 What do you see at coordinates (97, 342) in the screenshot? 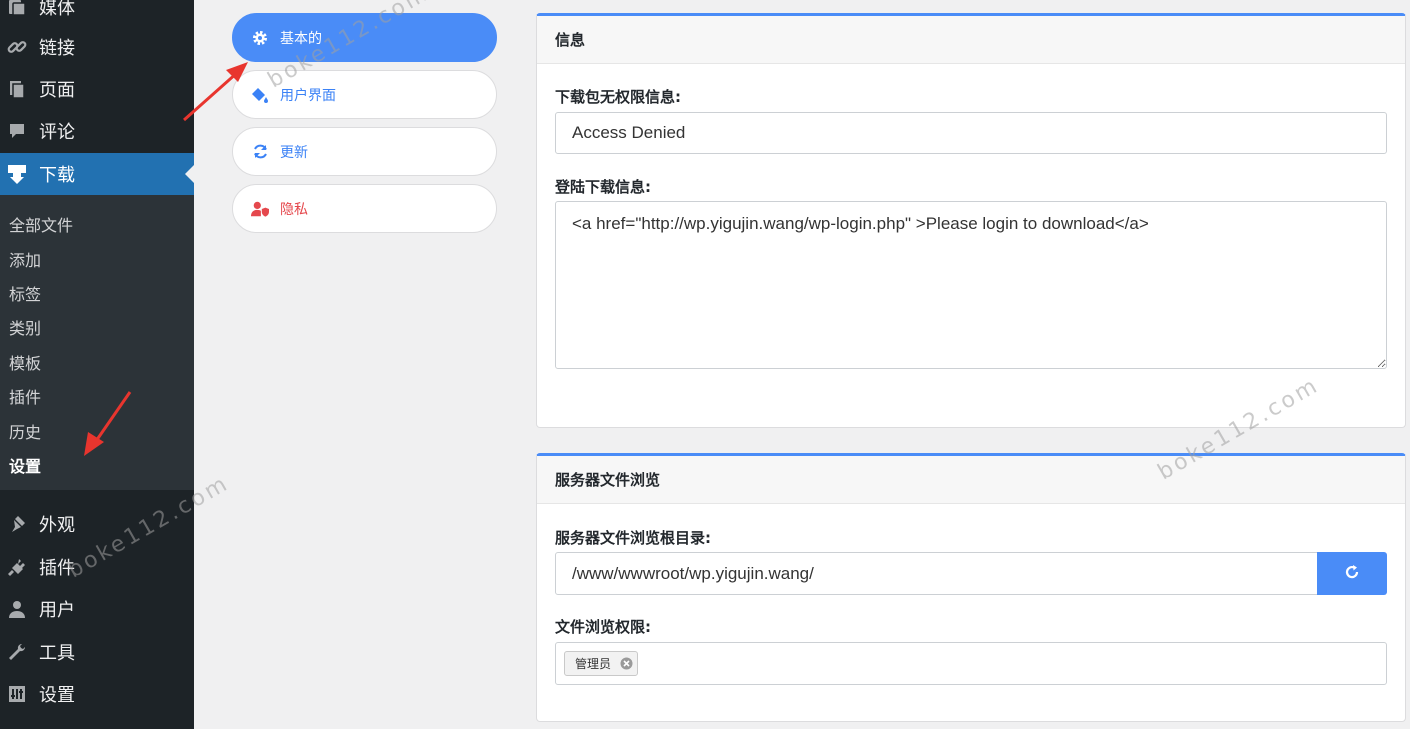
I see `download-submenu: 全部文件 添加 标签 类别 模板 插件 历史 设置` at bounding box center [97, 342].